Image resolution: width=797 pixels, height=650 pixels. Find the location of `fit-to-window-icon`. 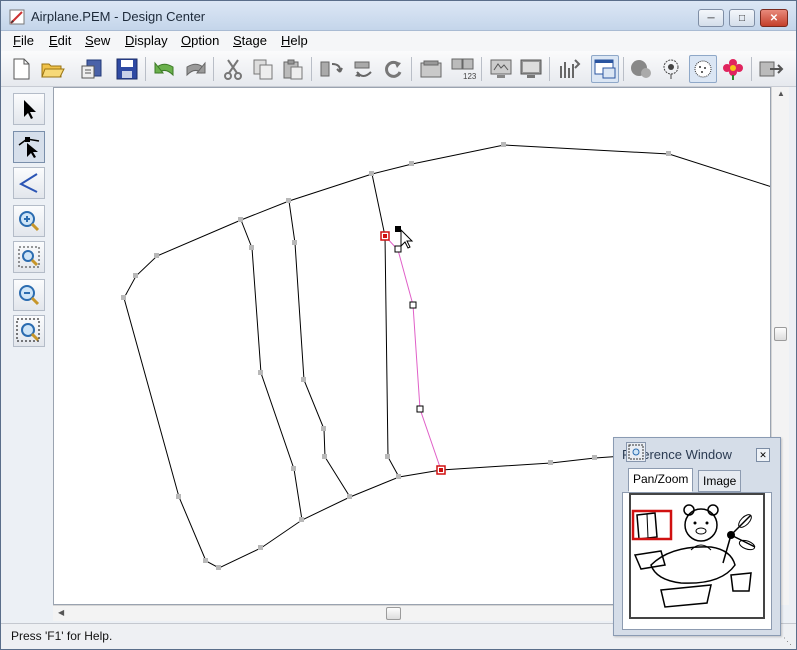

fit-to-window-icon is located at coordinates (29, 257).